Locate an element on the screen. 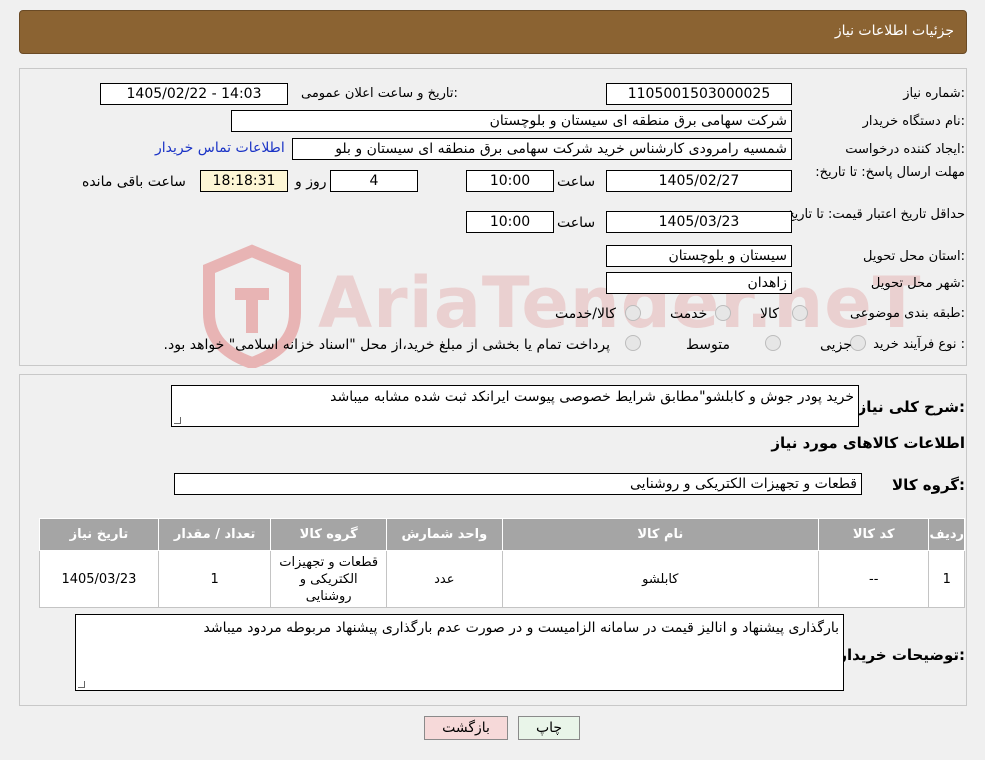 This screenshot has height=760, width=985. cell-row-number: 1 is located at coordinates (946, 579).